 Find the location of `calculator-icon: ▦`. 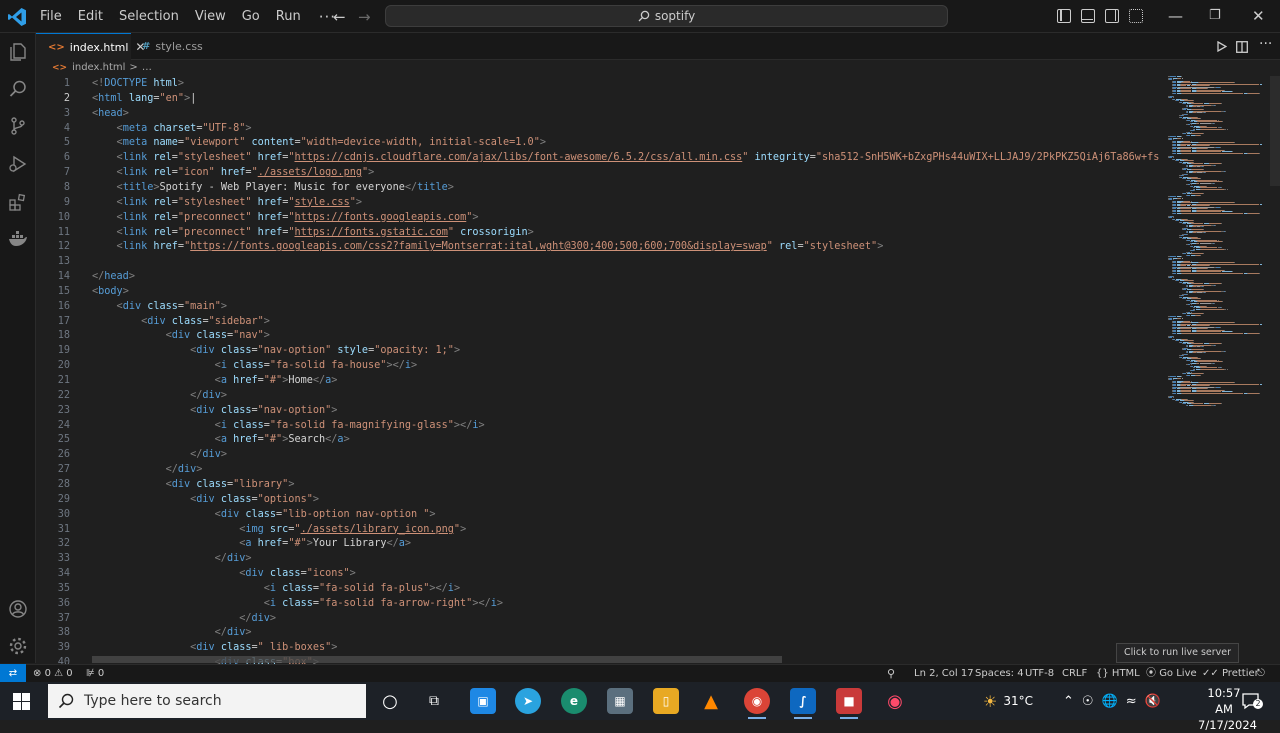

calculator-icon: ▦ is located at coordinates (620, 701).